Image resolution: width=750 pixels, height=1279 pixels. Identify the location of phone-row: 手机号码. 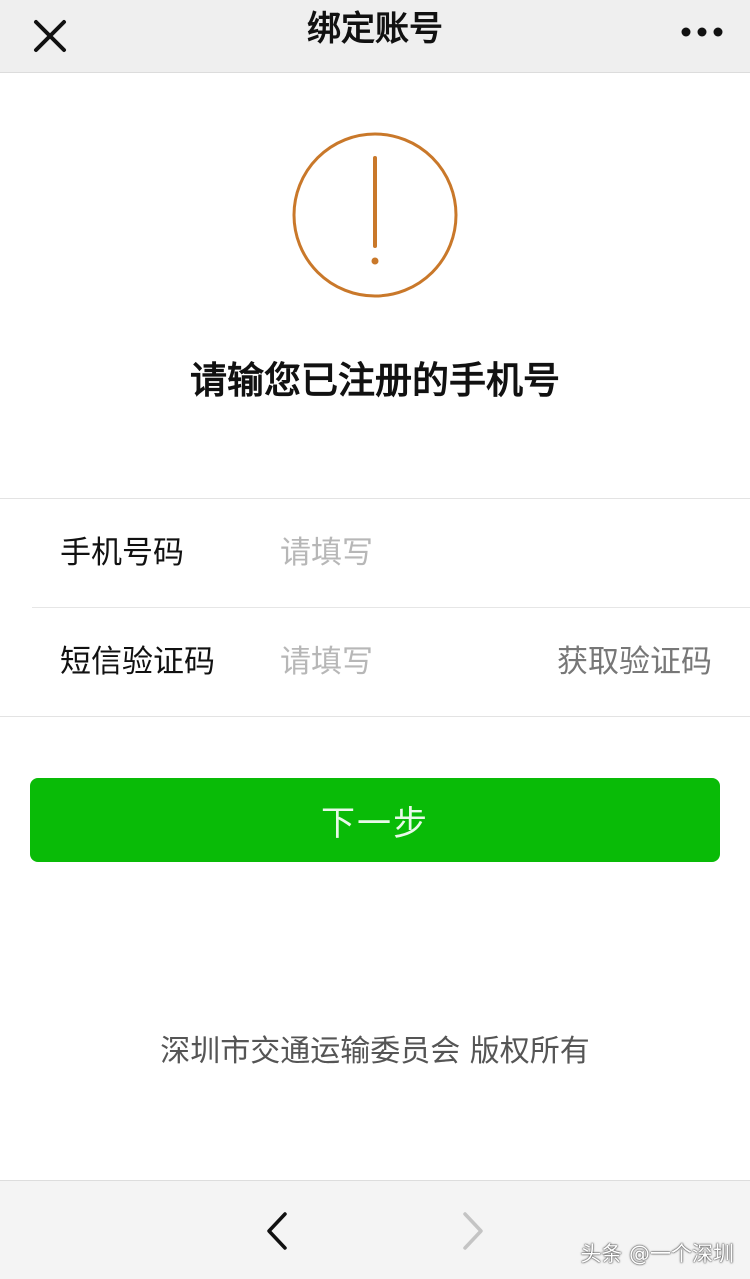
(375, 553).